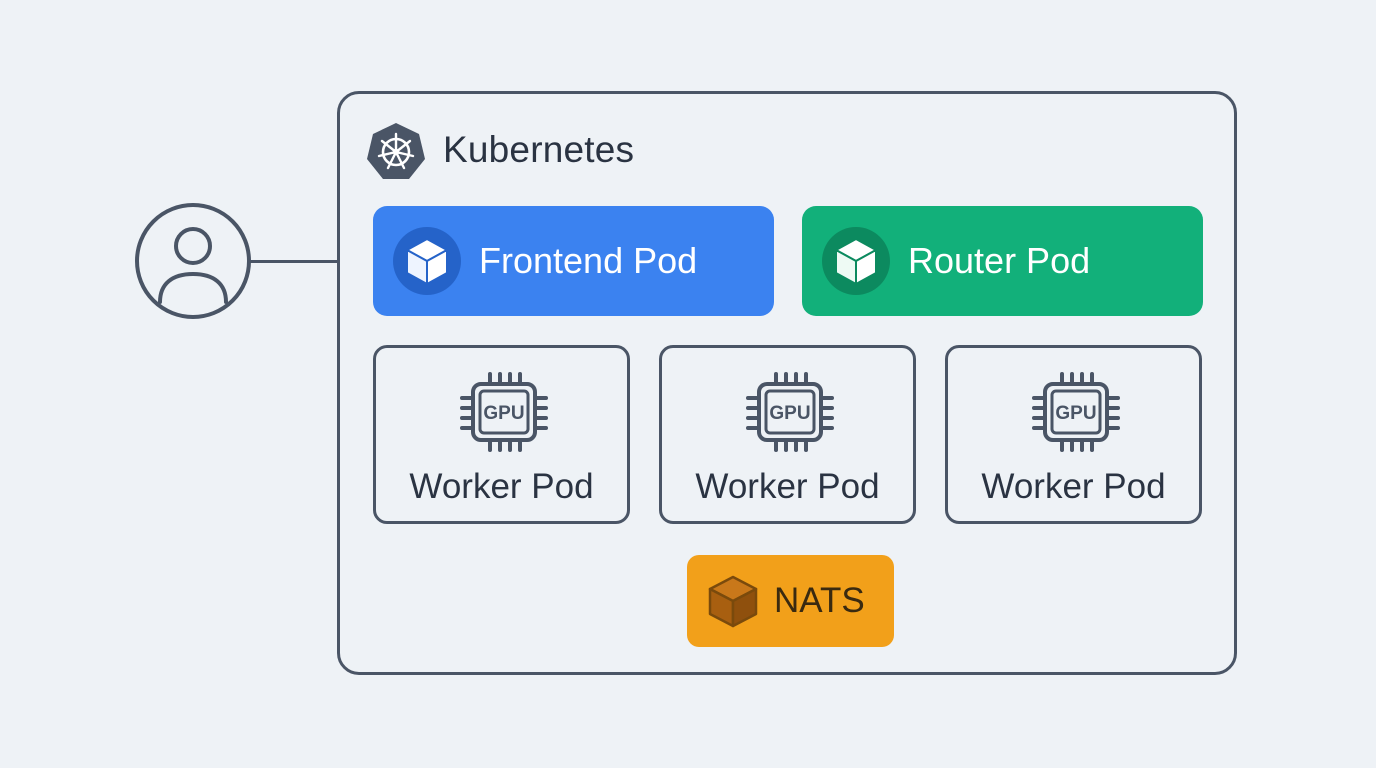 This screenshot has height=768, width=1376. I want to click on router-pod-label: Router Pod, so click(999, 260).